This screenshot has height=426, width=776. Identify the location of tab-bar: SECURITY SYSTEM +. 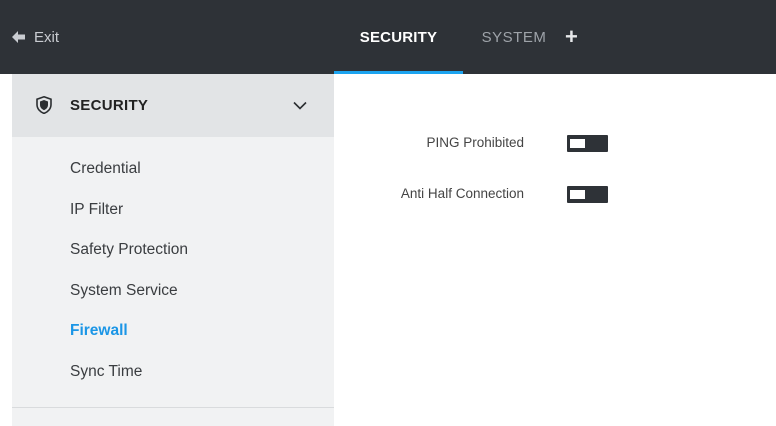
(474, 37).